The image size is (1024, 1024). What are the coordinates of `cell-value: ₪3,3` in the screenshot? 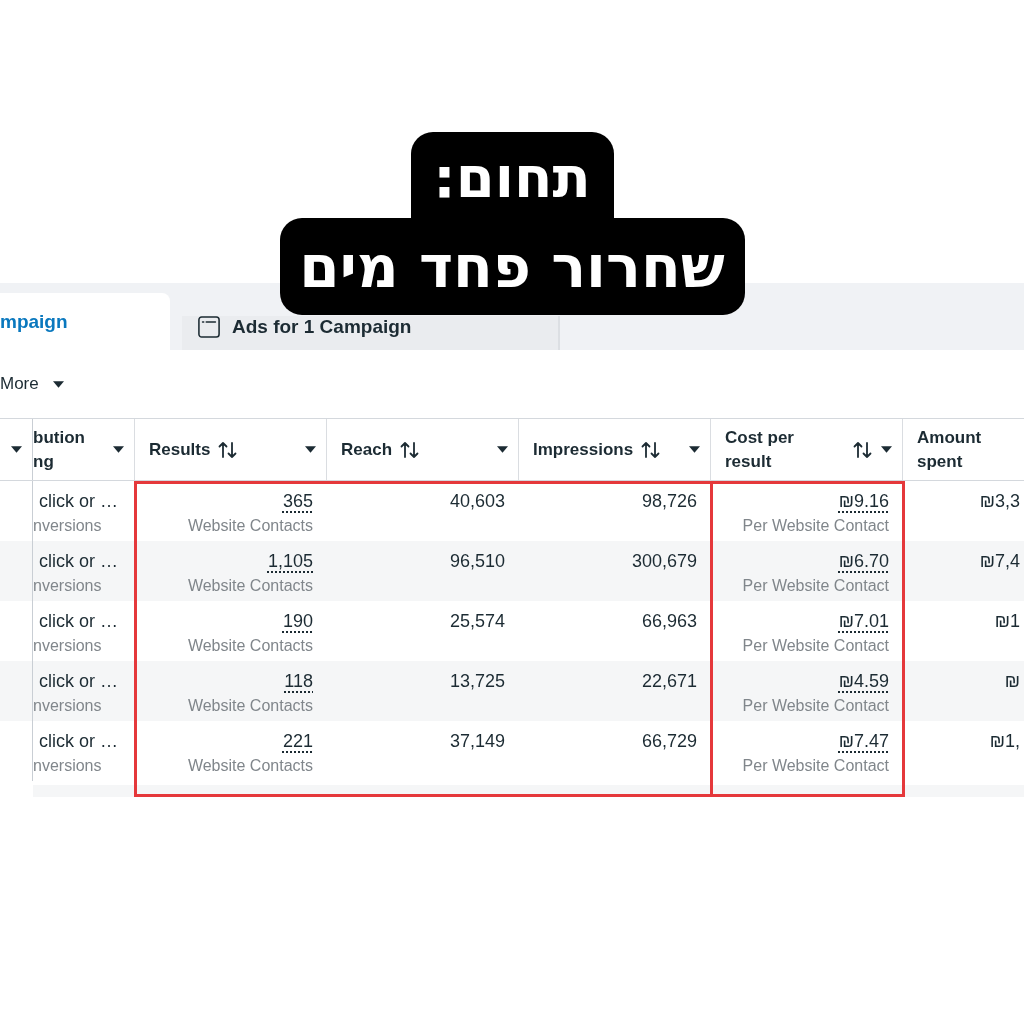 It's located at (999, 501).